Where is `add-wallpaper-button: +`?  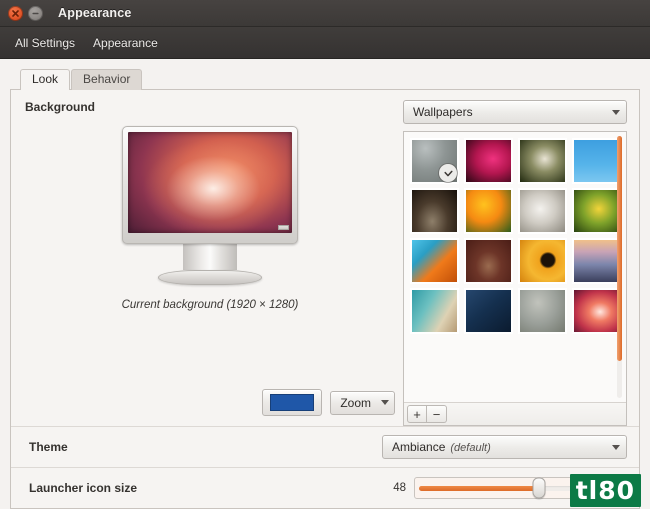 add-wallpaper-button: + is located at coordinates (417, 414).